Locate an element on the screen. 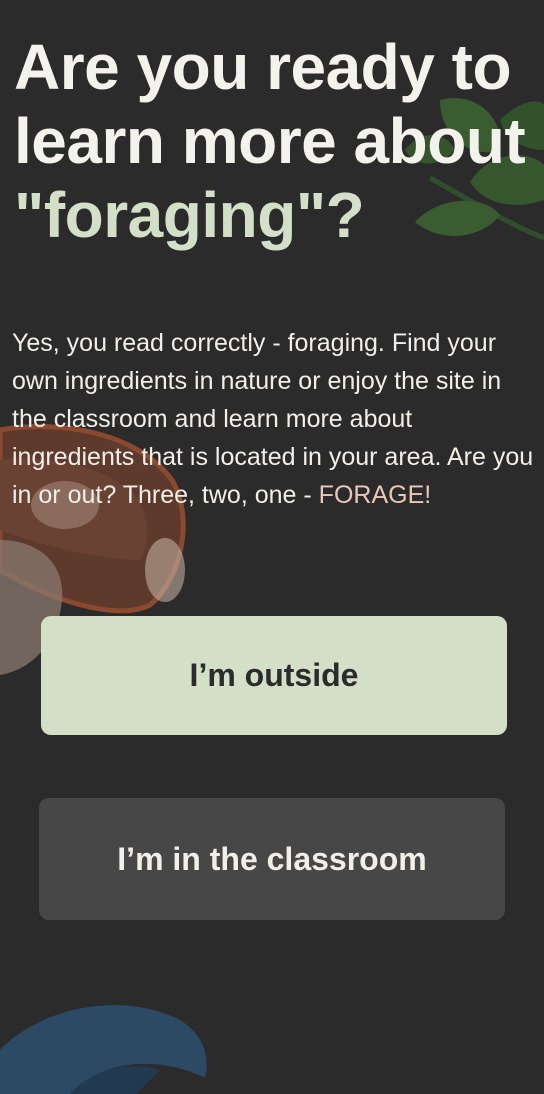  title-highlight: "foraging"? is located at coordinates (189, 215).